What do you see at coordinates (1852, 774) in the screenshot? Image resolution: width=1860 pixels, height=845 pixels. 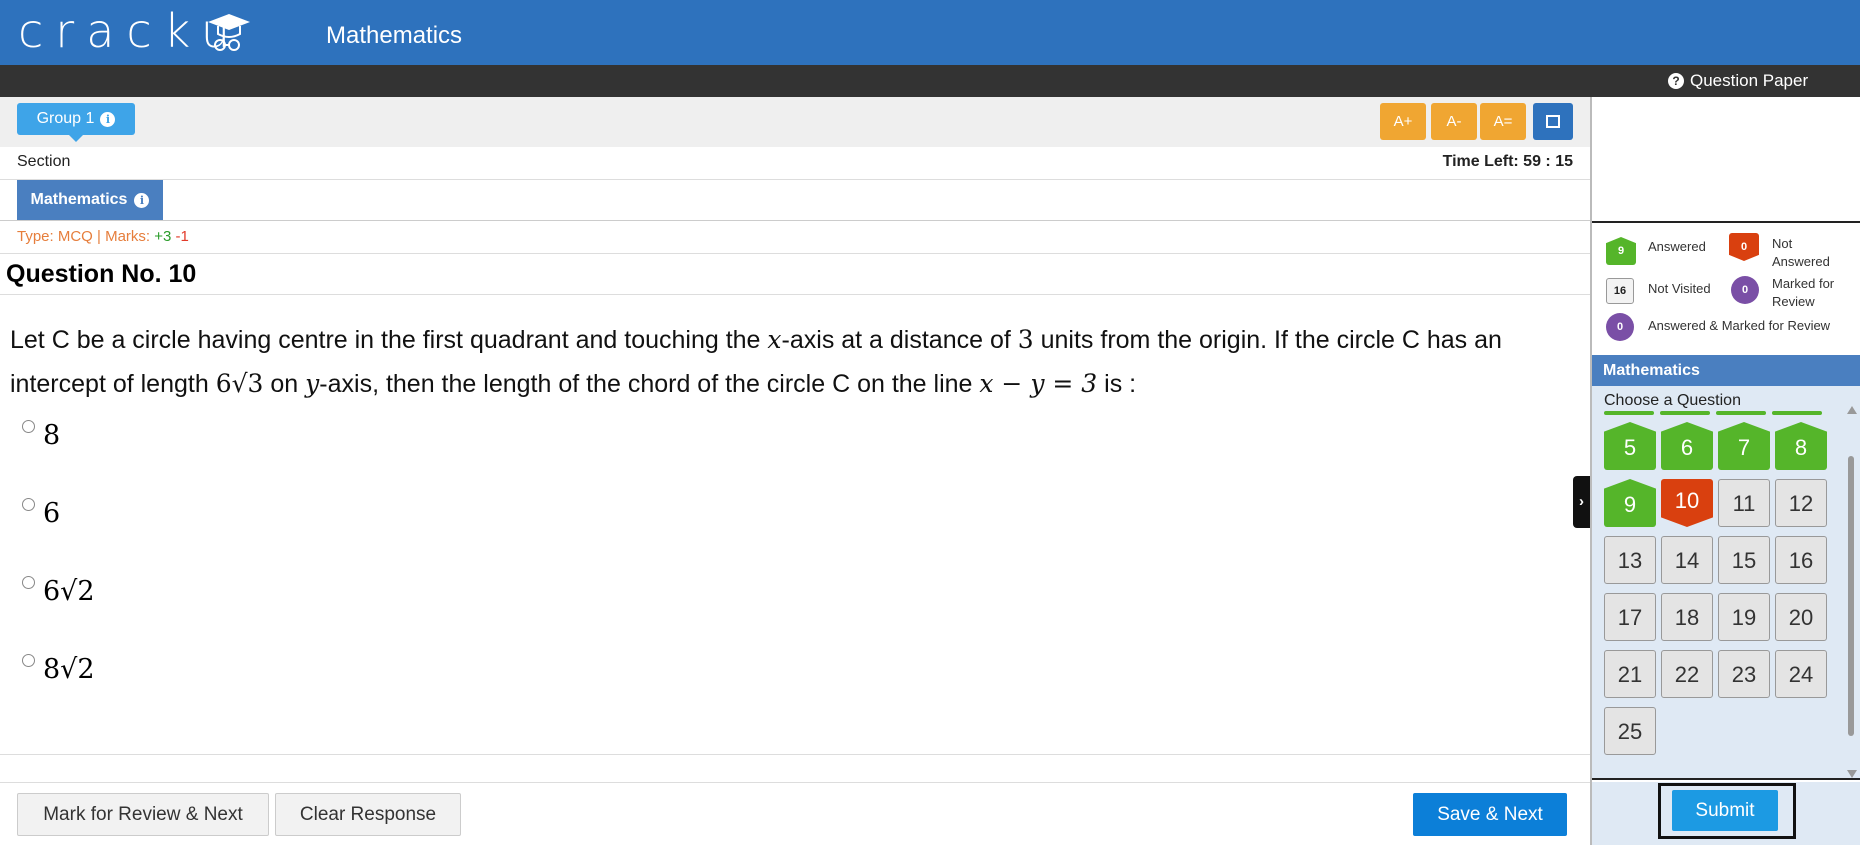 I see `scroll-down-arrow-icon` at bounding box center [1852, 774].